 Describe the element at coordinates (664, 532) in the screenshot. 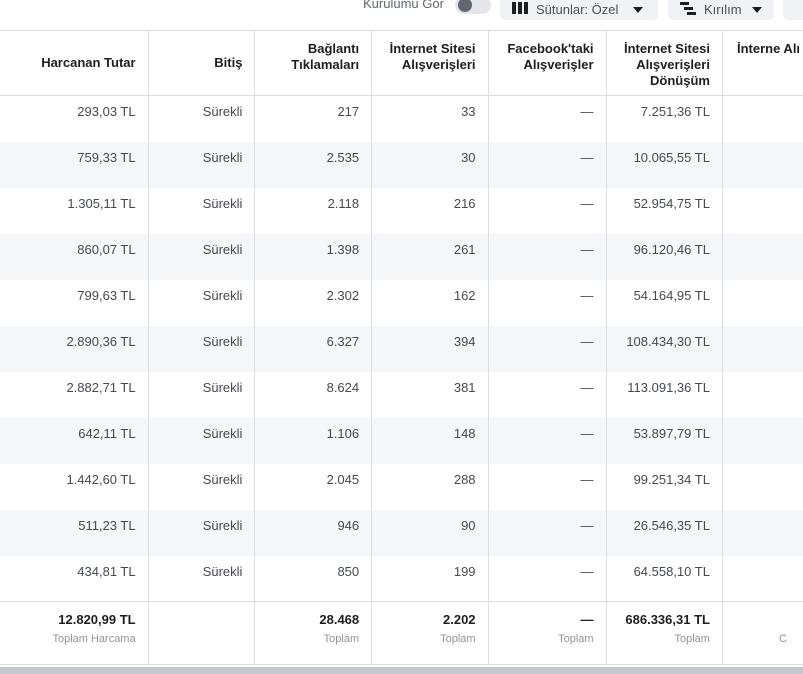

I see `conversion-value-cell: 26.546,35 TL` at that location.